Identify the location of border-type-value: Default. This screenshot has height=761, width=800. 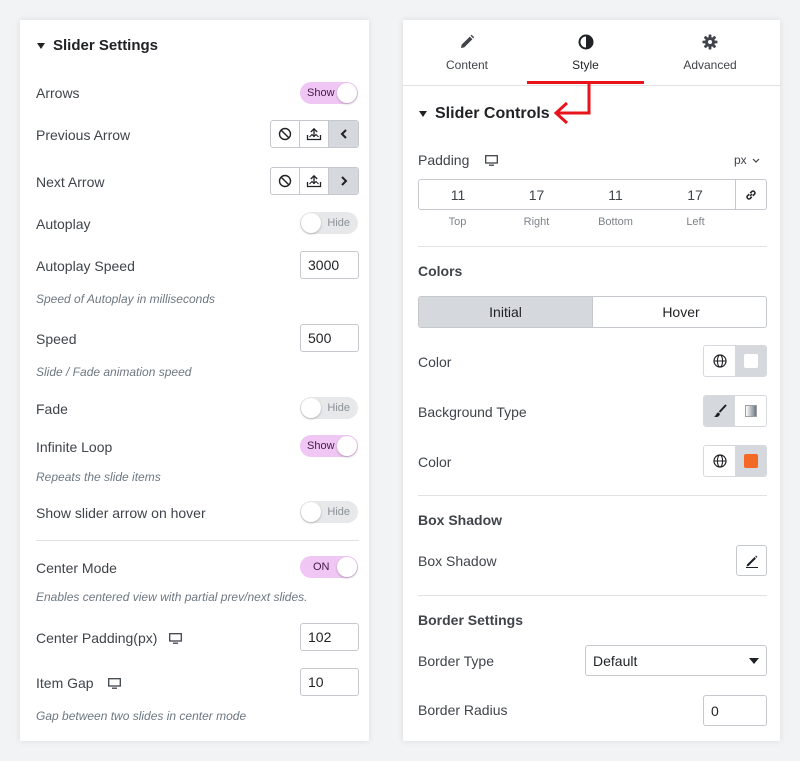
(615, 660).